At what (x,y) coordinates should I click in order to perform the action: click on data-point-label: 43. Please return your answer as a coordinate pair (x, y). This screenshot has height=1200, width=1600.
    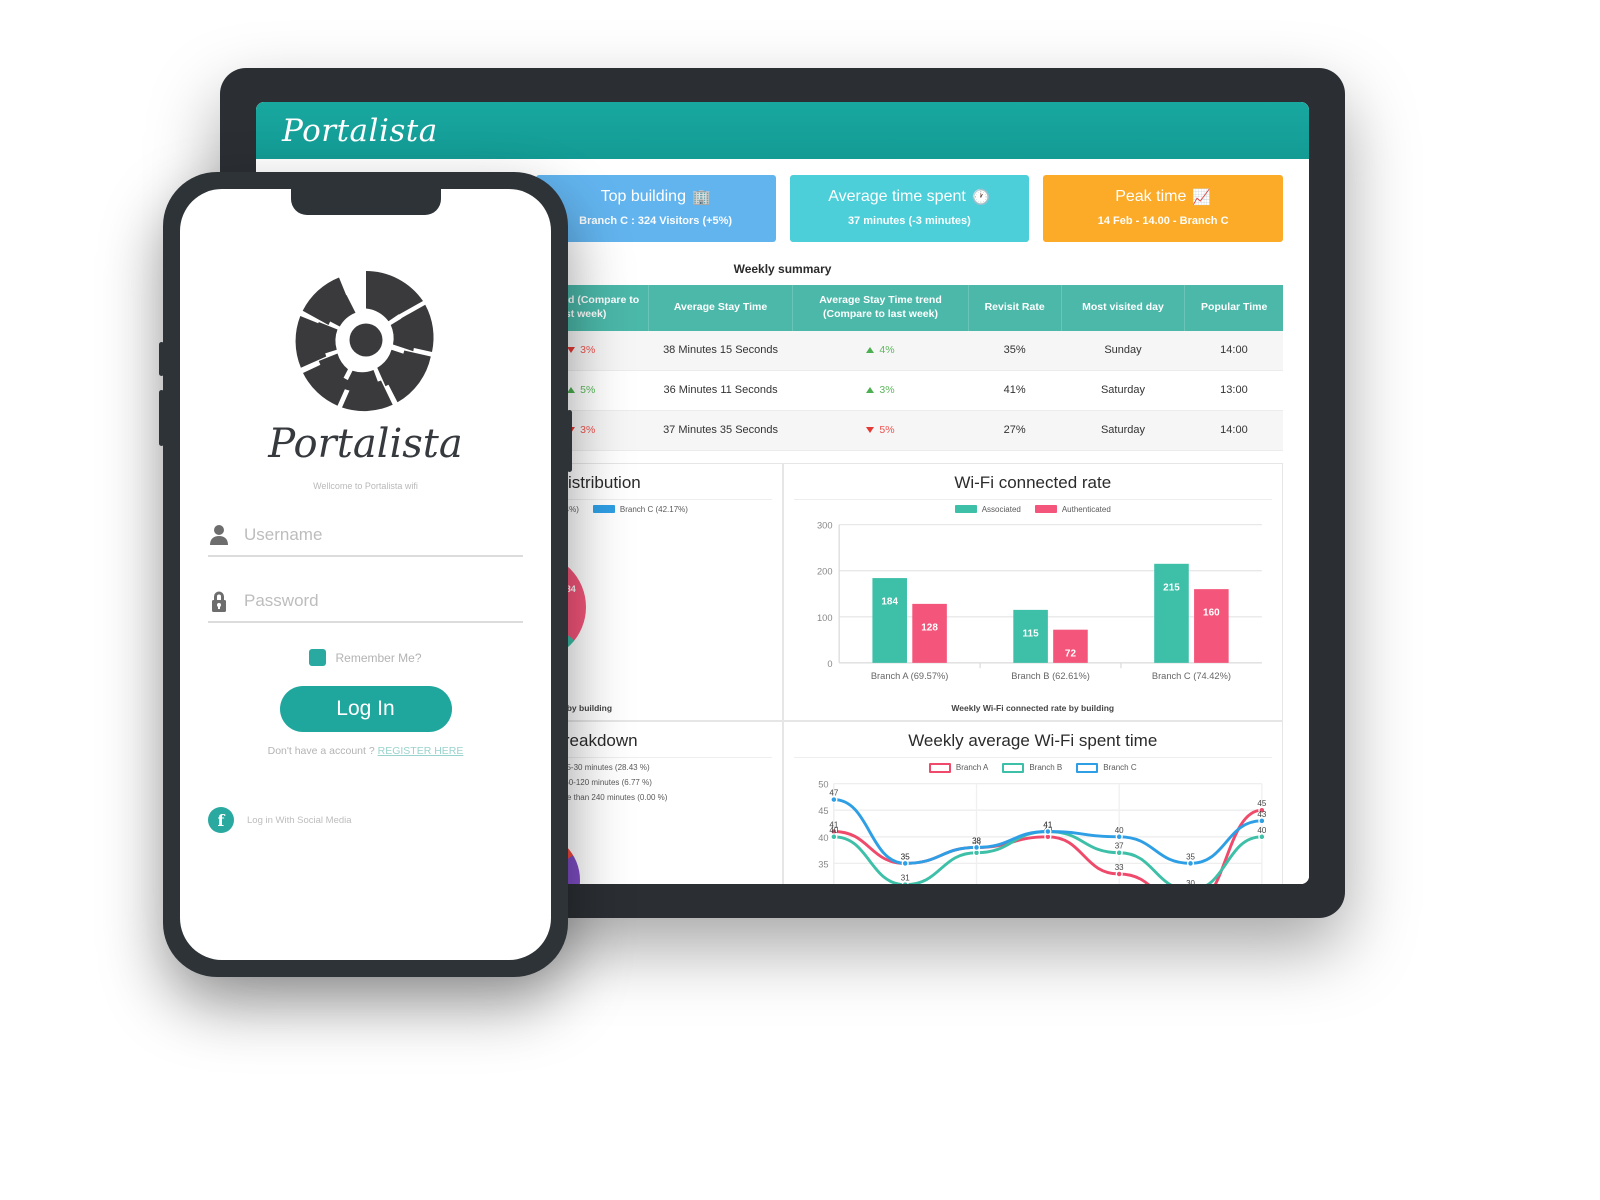
    Looking at the image, I should click on (1261, 814).